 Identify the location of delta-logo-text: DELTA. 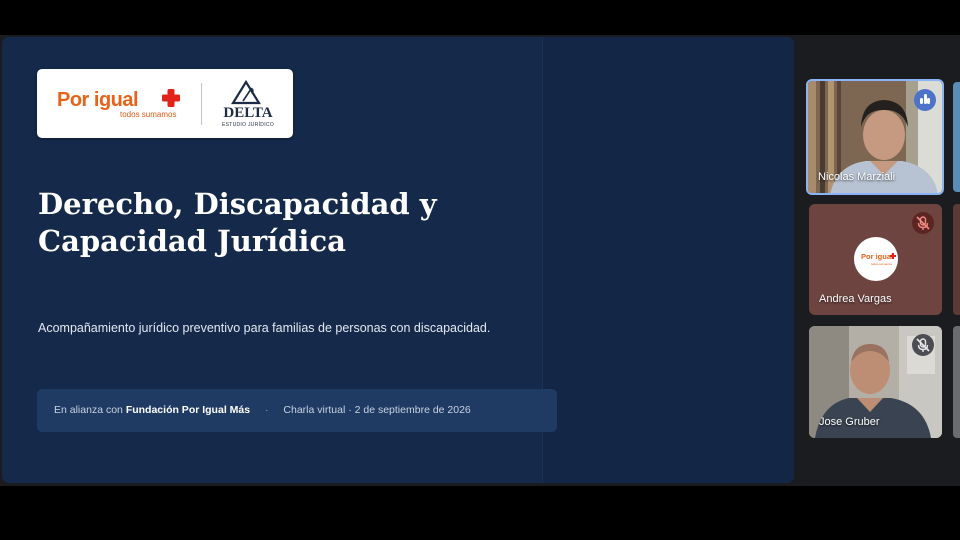
(248, 113).